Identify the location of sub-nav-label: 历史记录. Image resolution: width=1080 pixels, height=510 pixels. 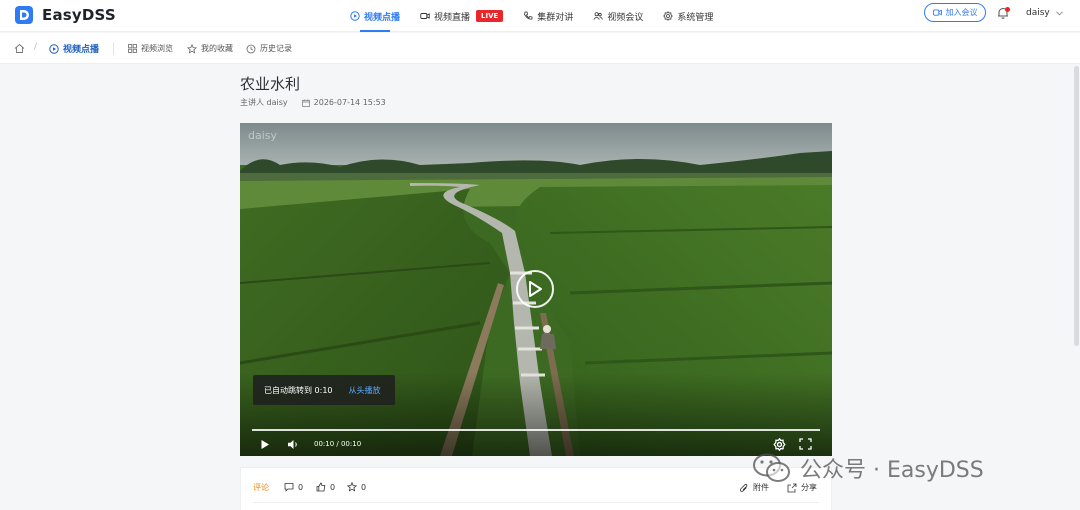
(276, 48).